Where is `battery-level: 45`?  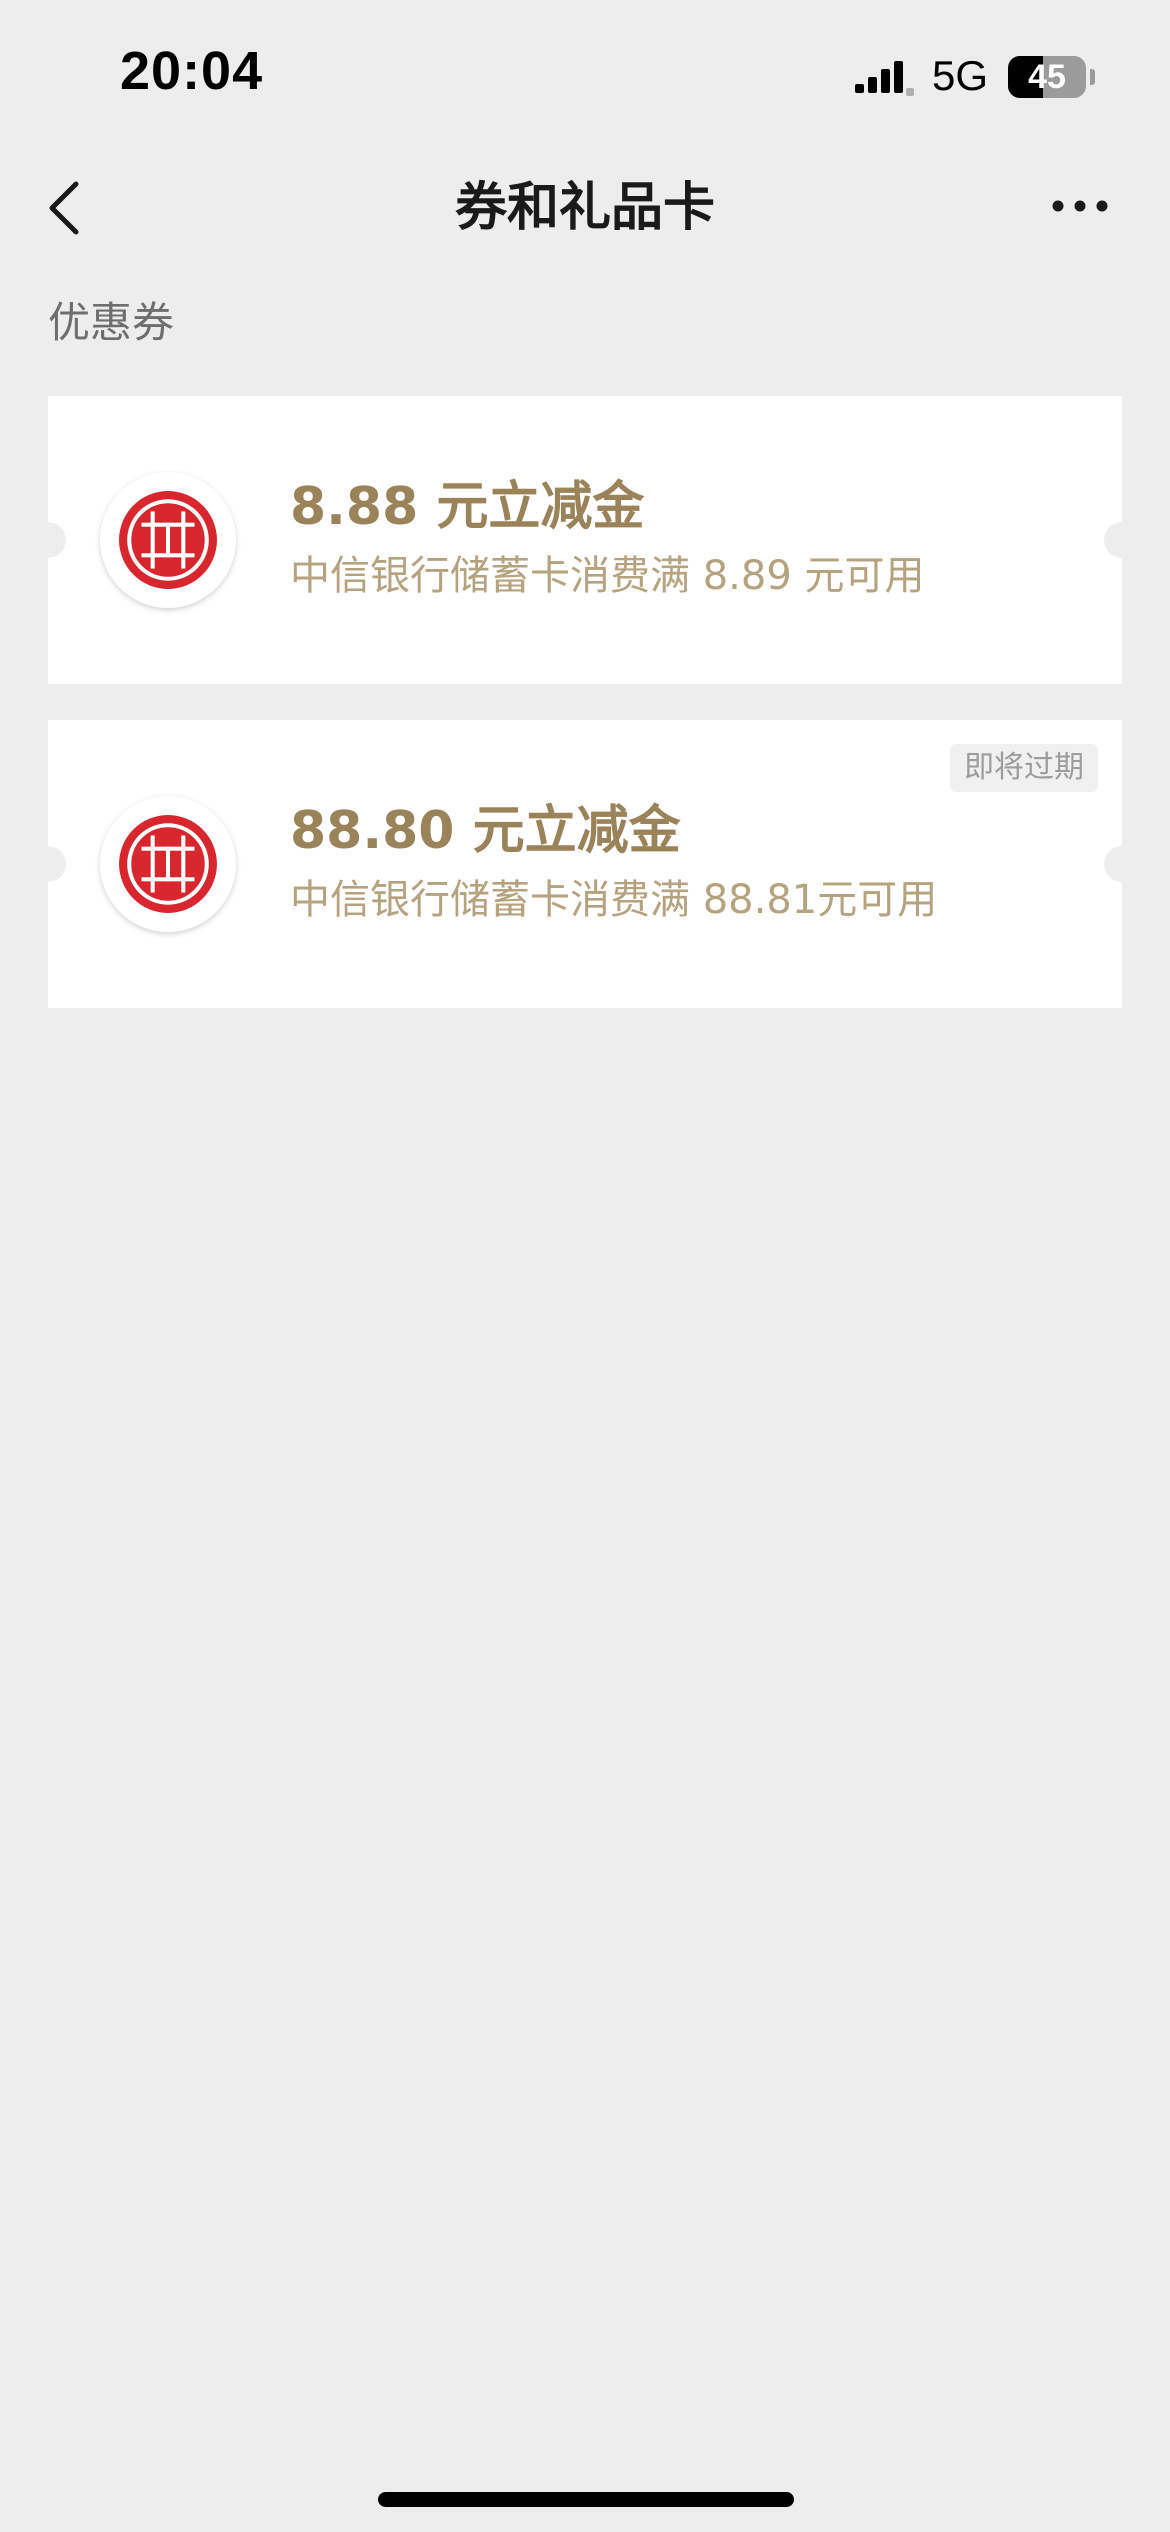
battery-level: 45 is located at coordinates (1047, 77).